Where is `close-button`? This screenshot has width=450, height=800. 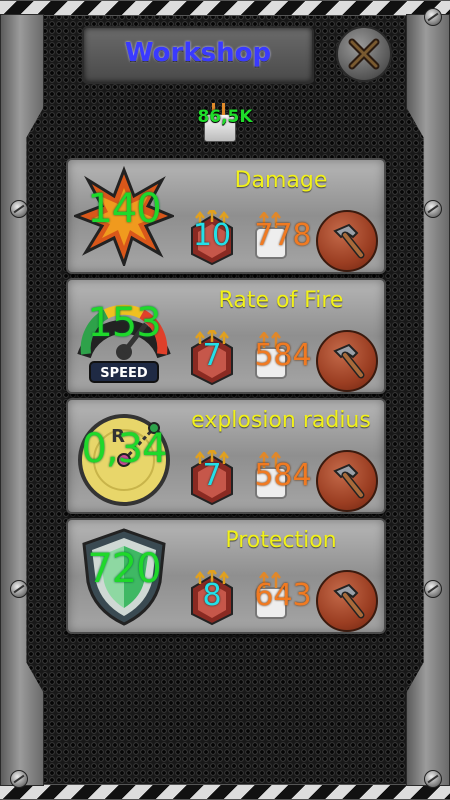
close-button is located at coordinates (364, 54).